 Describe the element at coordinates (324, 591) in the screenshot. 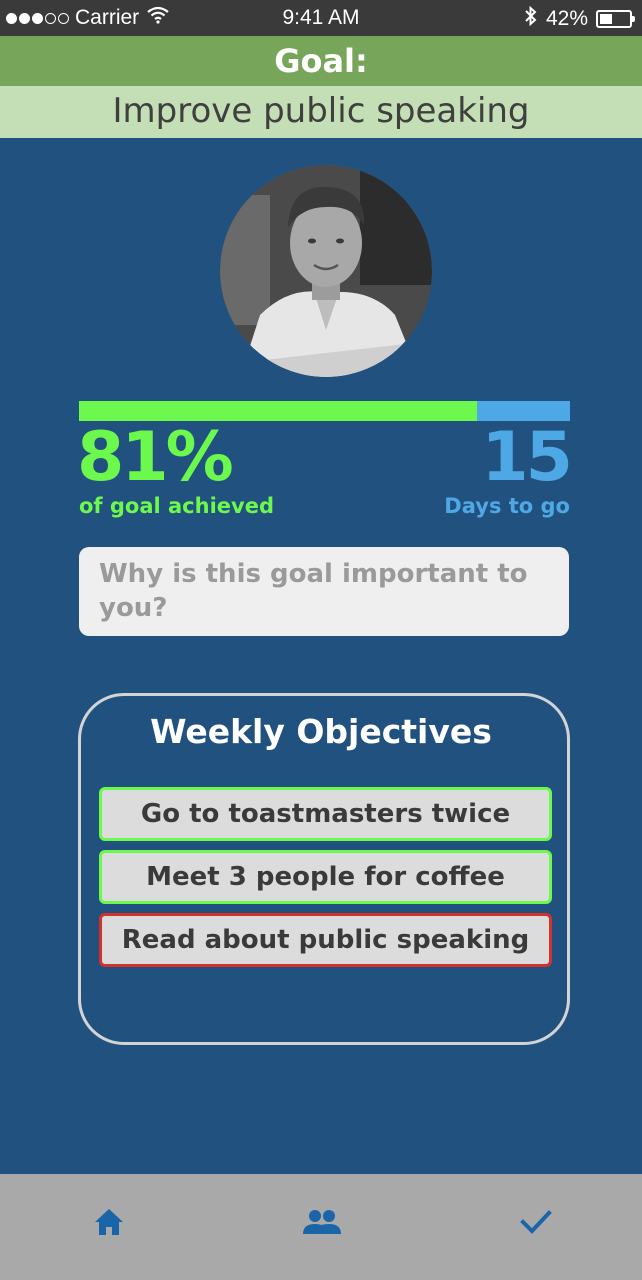

I see `why-important-input` at that location.